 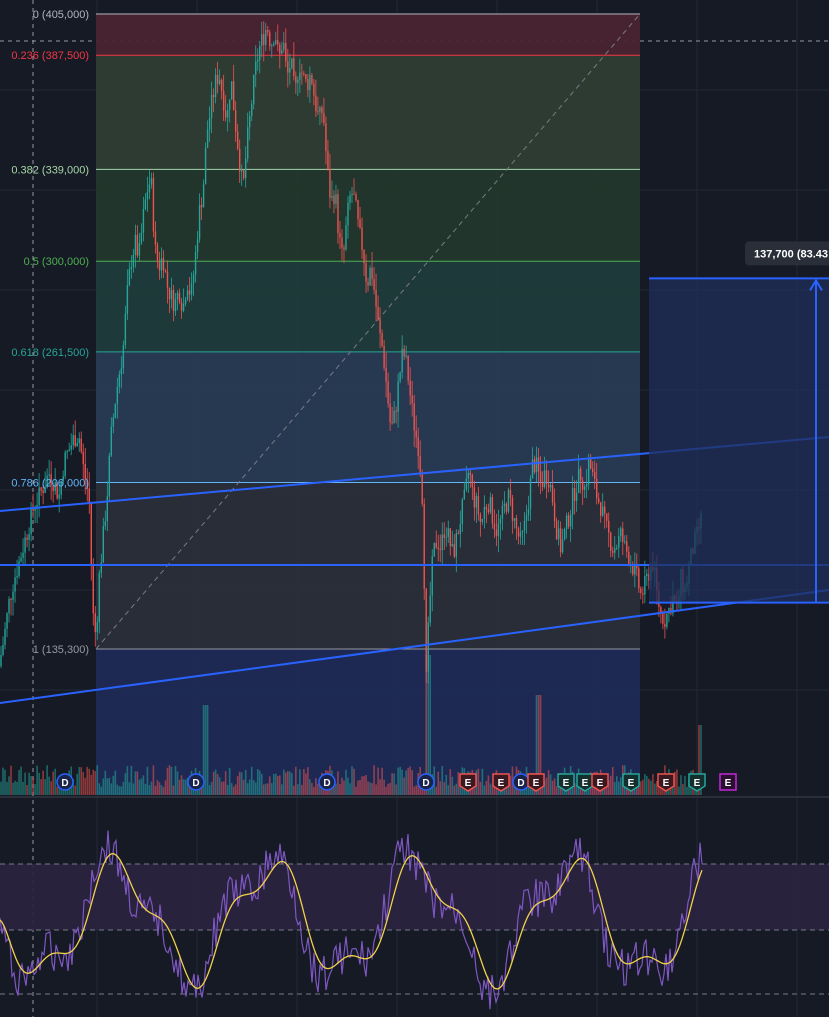 I want to click on measure-box, so click(x=739, y=440).